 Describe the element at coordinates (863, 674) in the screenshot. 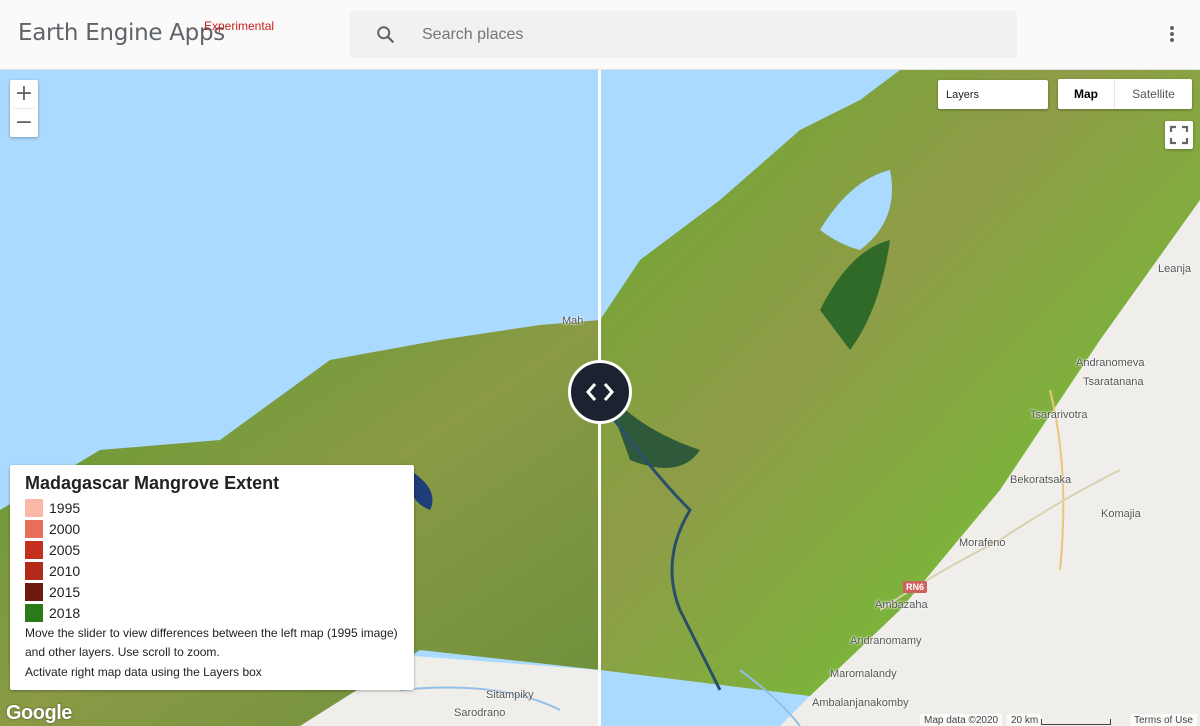

I see `map-label: Maromalandy` at that location.